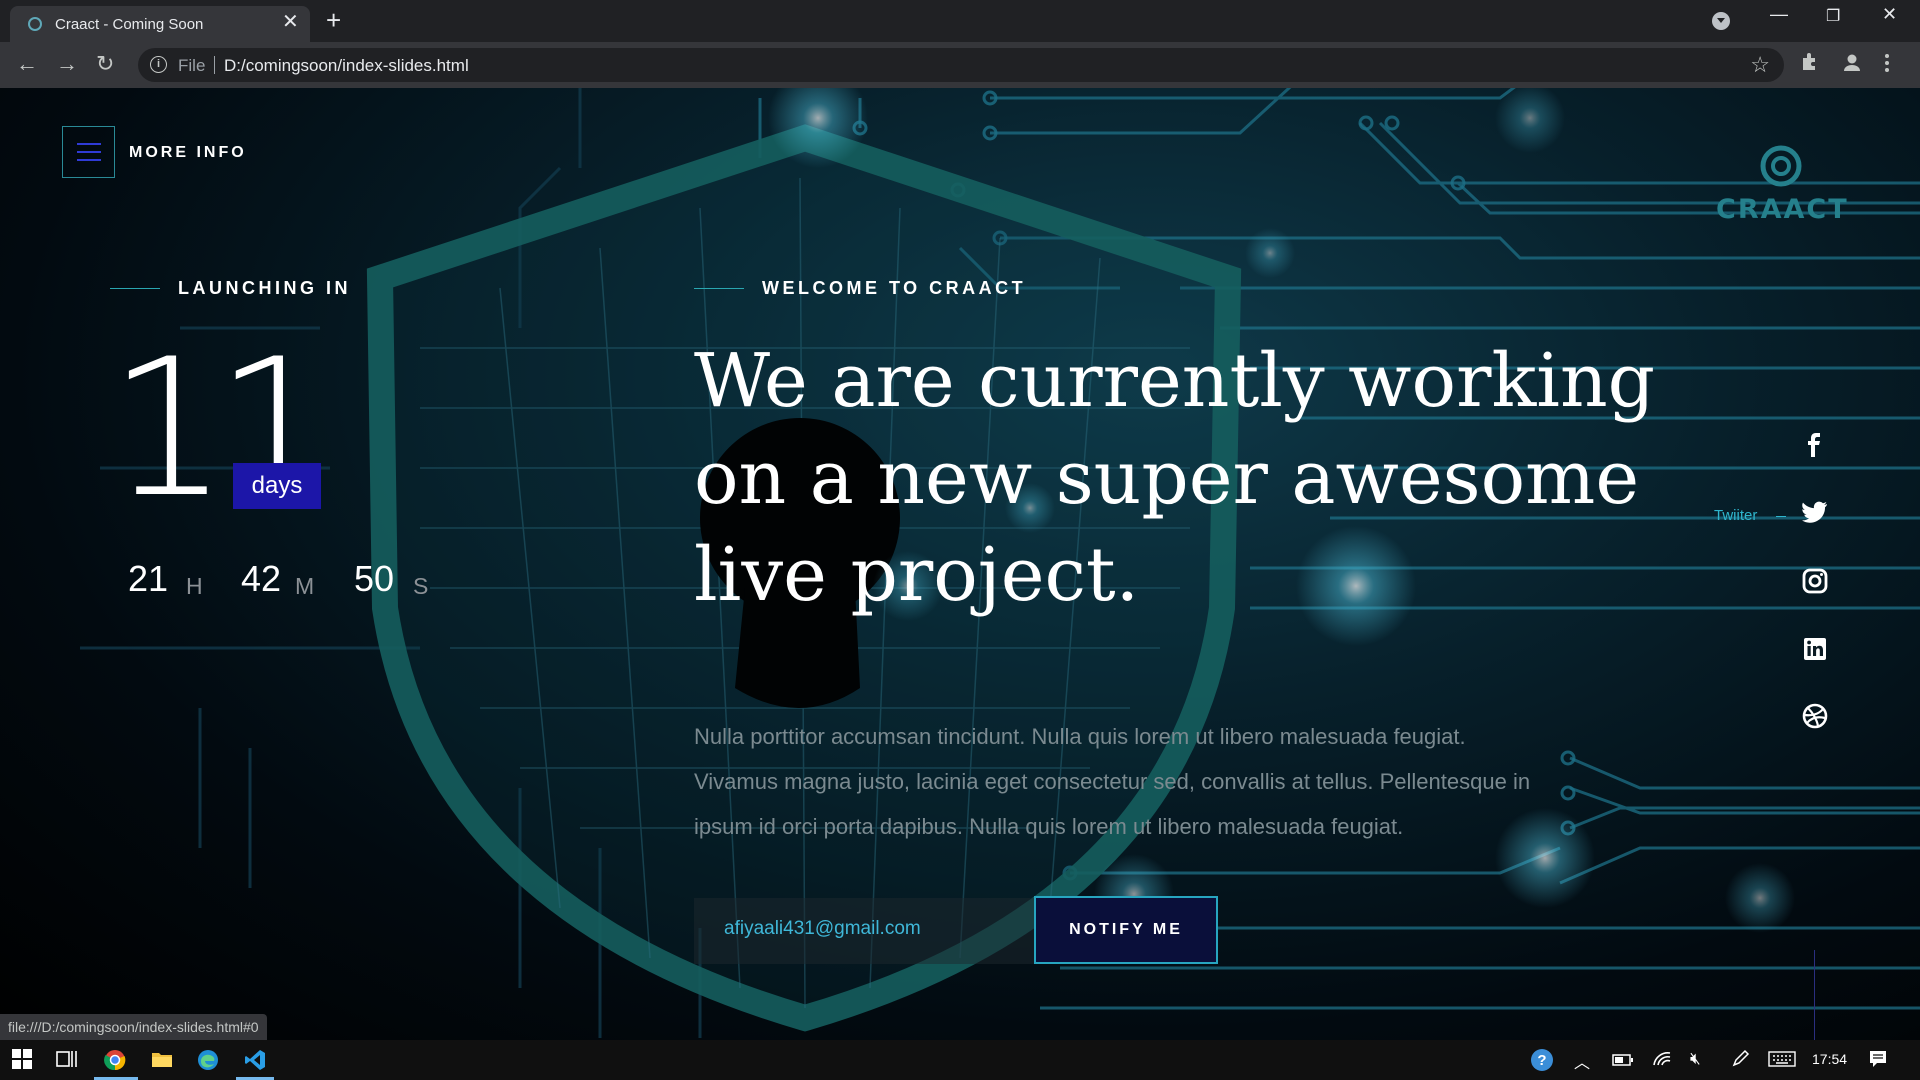 This screenshot has height=1080, width=1920. I want to click on twitter-icon, so click(1815, 513).